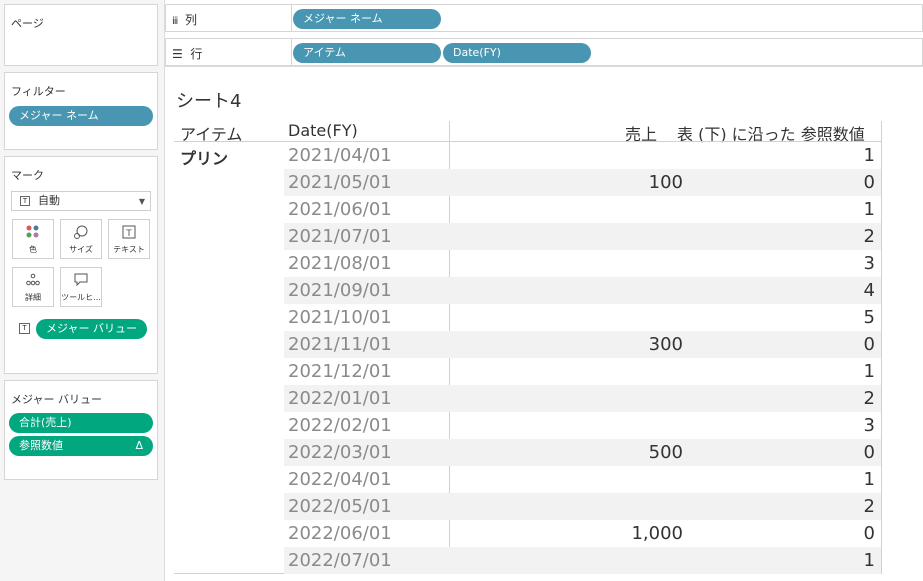 Image resolution: width=923 pixels, height=581 pixels. What do you see at coordinates (33, 249) in the screenshot?
I see `color-label: 色` at bounding box center [33, 249].